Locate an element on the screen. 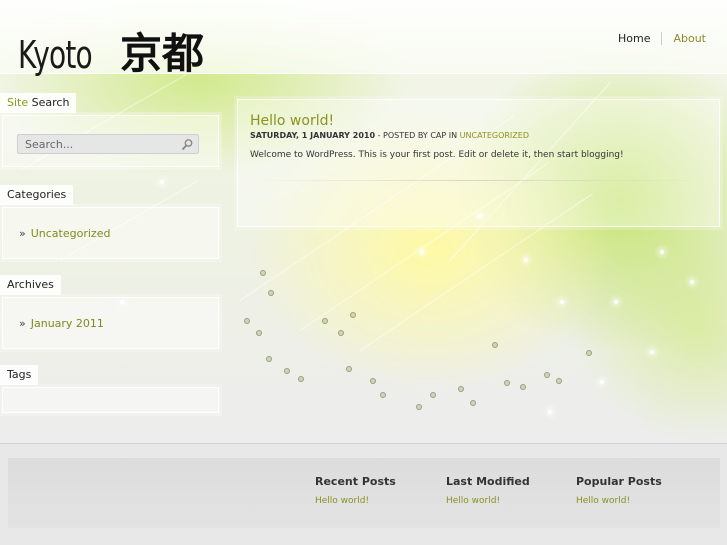  footer-recent-posts: Recent Posts Hello world! is located at coordinates (355, 490).